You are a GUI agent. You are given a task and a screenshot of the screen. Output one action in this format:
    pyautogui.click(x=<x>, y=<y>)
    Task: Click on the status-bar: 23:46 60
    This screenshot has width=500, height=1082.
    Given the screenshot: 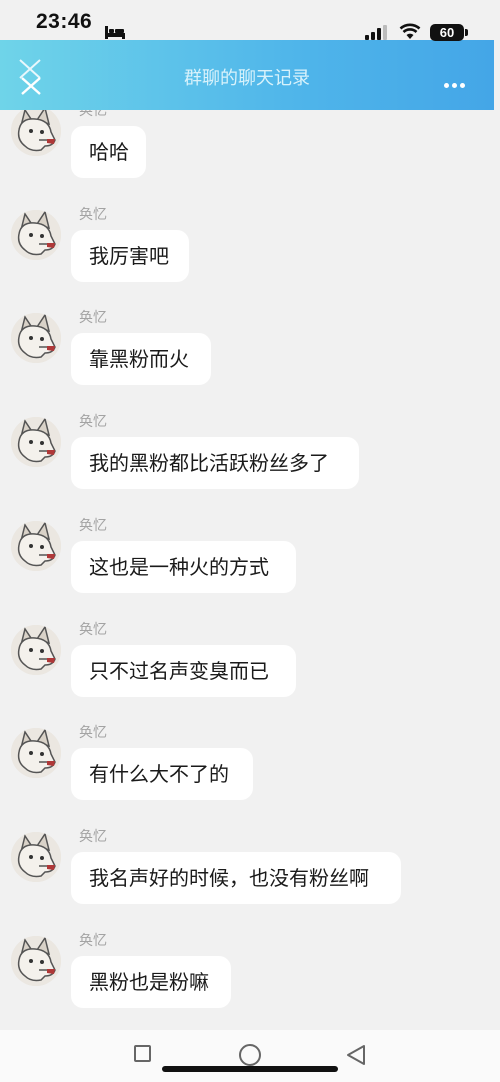 What is the action you would take?
    pyautogui.click(x=250, y=20)
    